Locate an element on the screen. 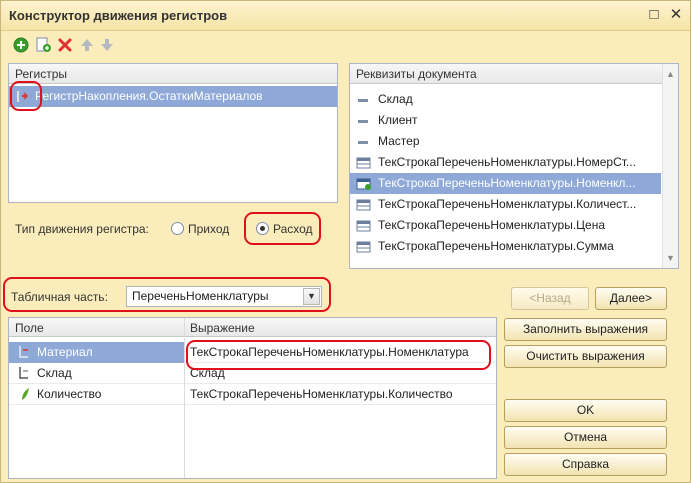 This screenshot has width=691, height=483. field-name: Материал is located at coordinates (65, 352).